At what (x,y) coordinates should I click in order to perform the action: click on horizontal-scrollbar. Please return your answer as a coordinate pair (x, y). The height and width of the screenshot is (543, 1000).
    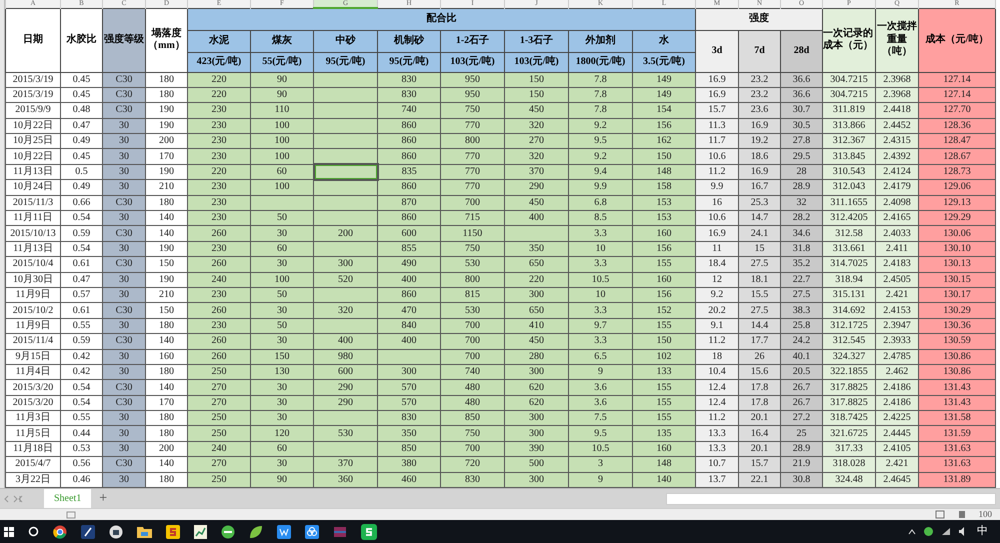
    Looking at the image, I should click on (831, 498).